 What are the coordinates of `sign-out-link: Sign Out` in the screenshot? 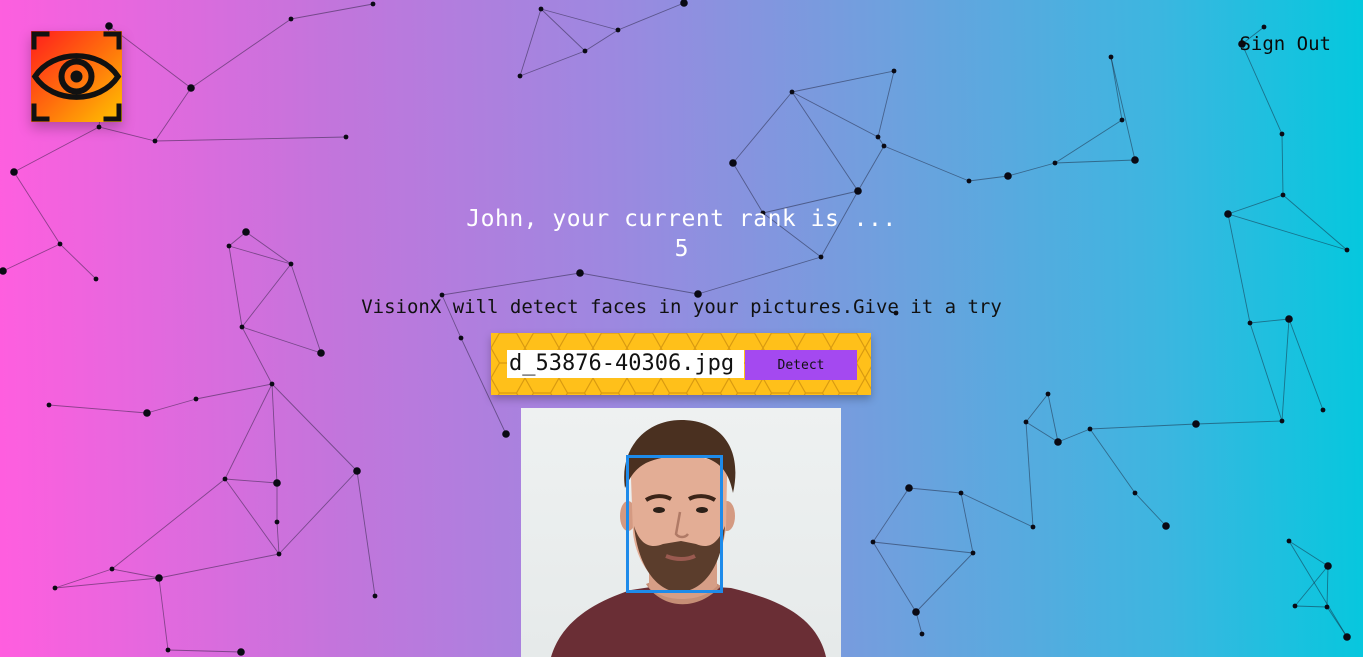 It's located at (1285, 44).